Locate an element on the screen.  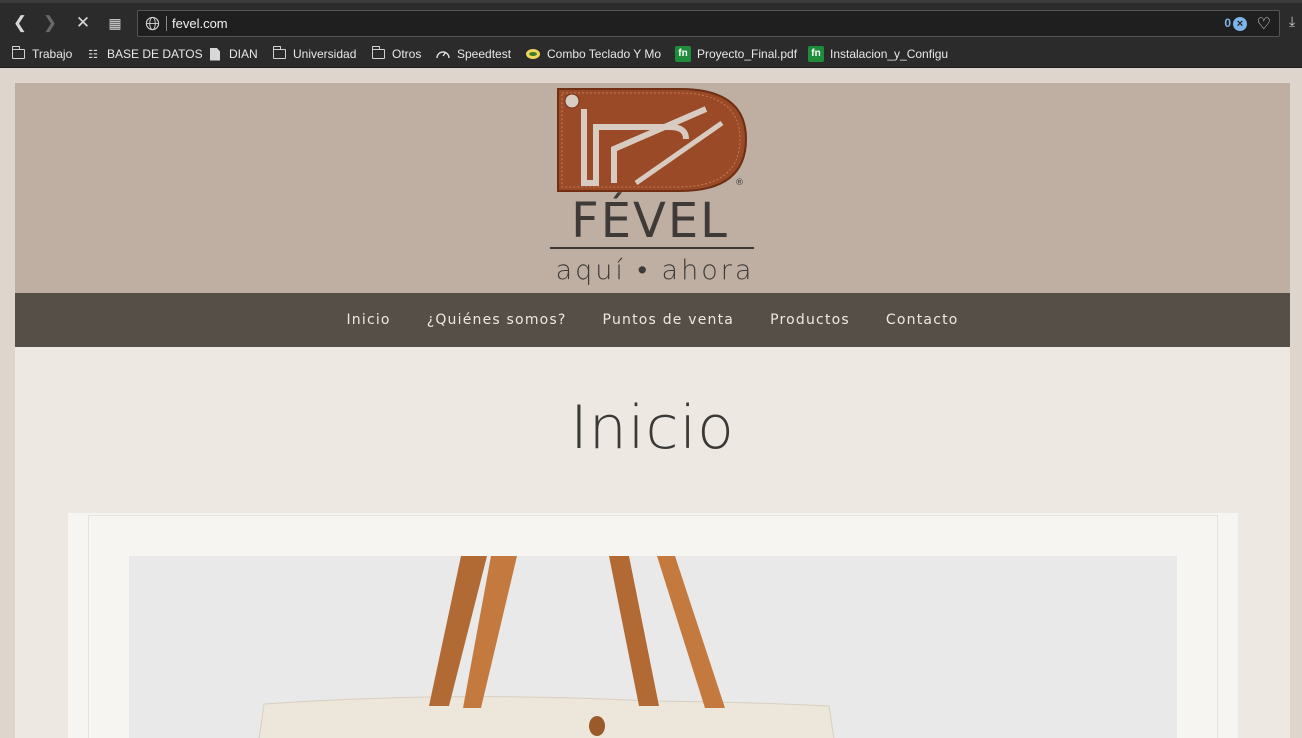
tabs-grid-icon: ▦ is located at coordinates (115, 23).